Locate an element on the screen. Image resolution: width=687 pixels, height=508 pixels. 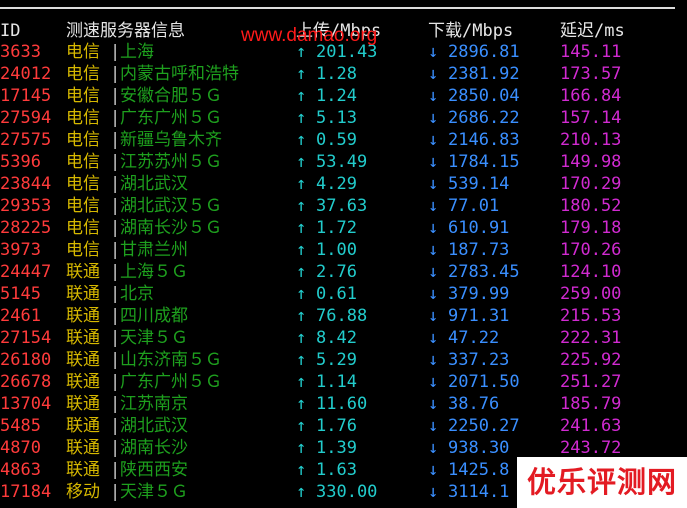
table-row: 26180 联通 | 山东济南５Ｇ ↑ 5.29 ↓ 337.23 225.92 is located at coordinates (343, 360).